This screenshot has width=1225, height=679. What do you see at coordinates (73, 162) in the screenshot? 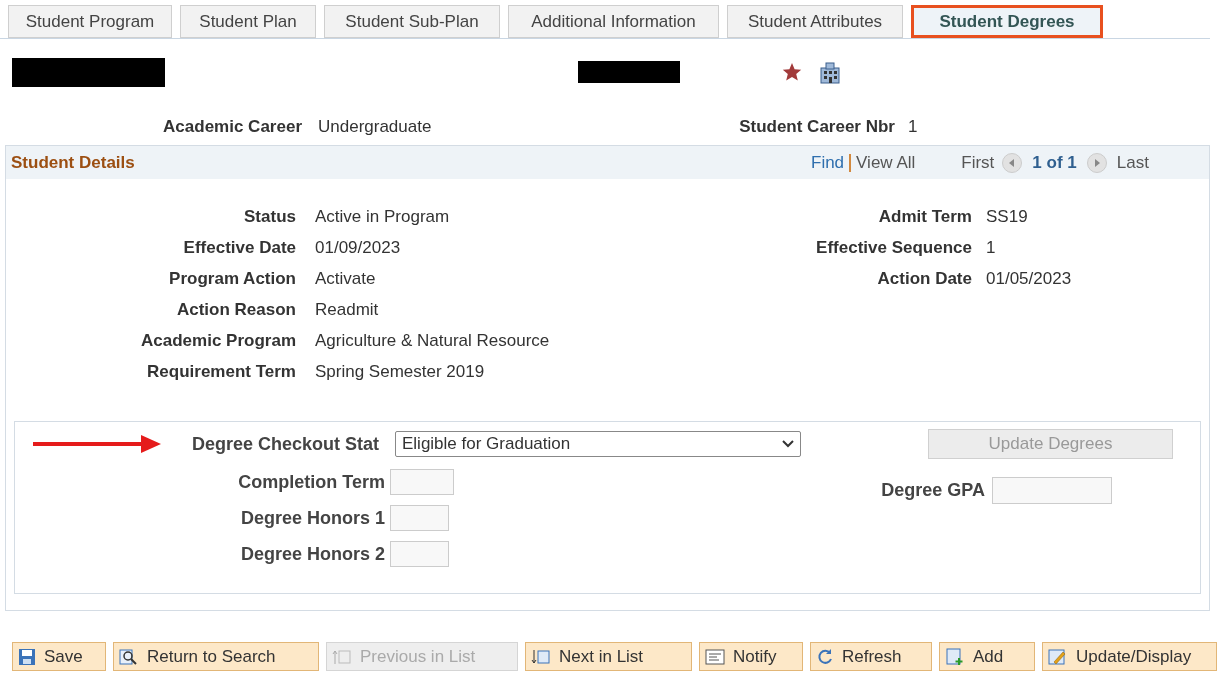
I see `panel-title: Student Details` at bounding box center [73, 162].